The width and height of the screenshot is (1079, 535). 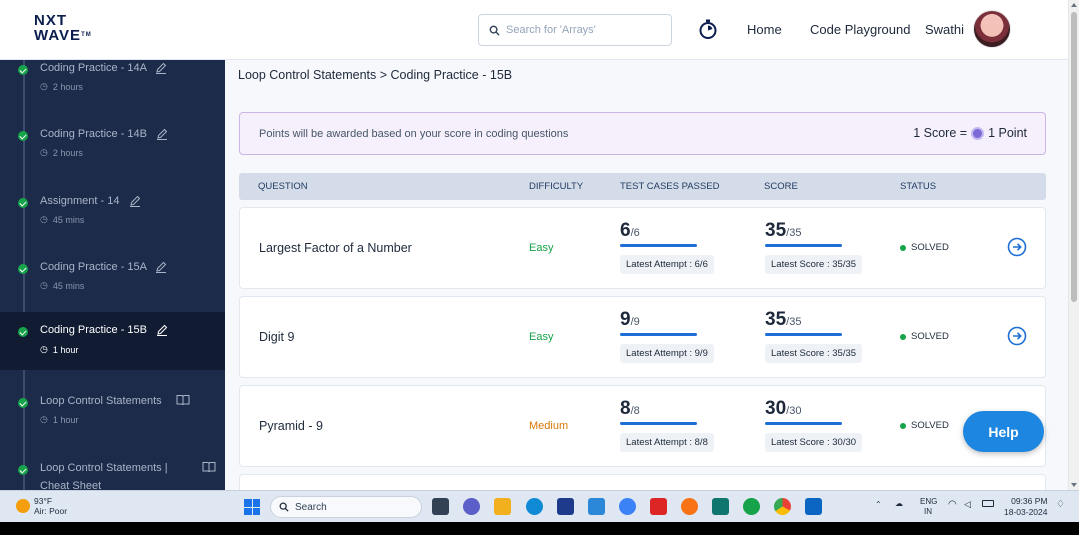 I want to click on file-explorer-icon, so click(x=502, y=506).